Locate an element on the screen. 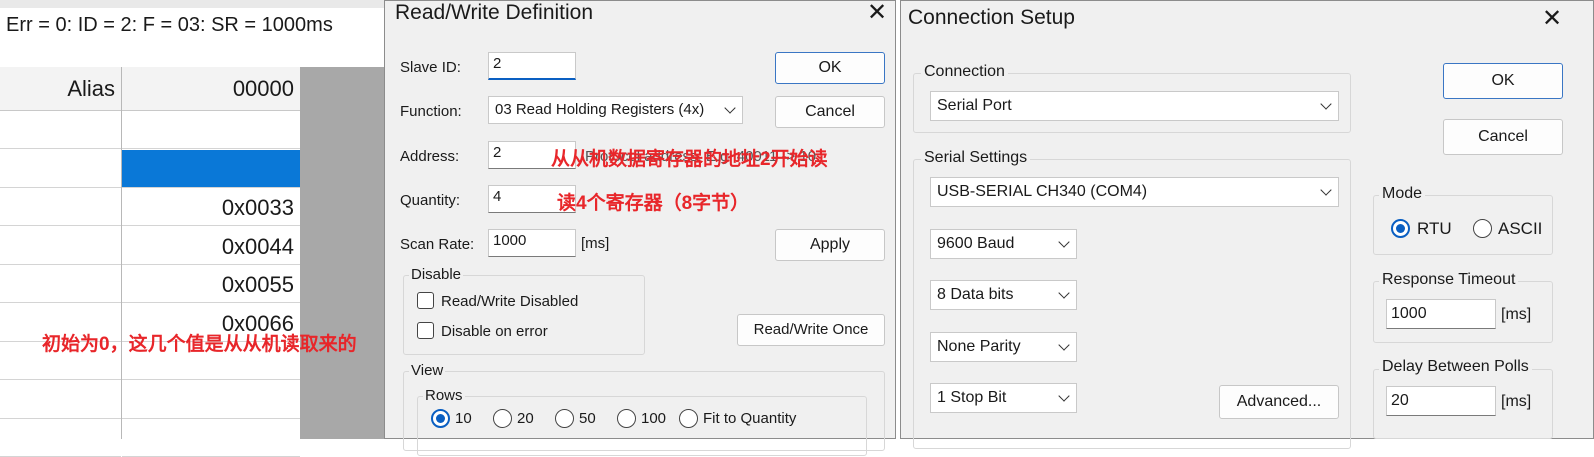 The height and width of the screenshot is (457, 1594). response-timeout-unit: [ms] is located at coordinates (1516, 314).